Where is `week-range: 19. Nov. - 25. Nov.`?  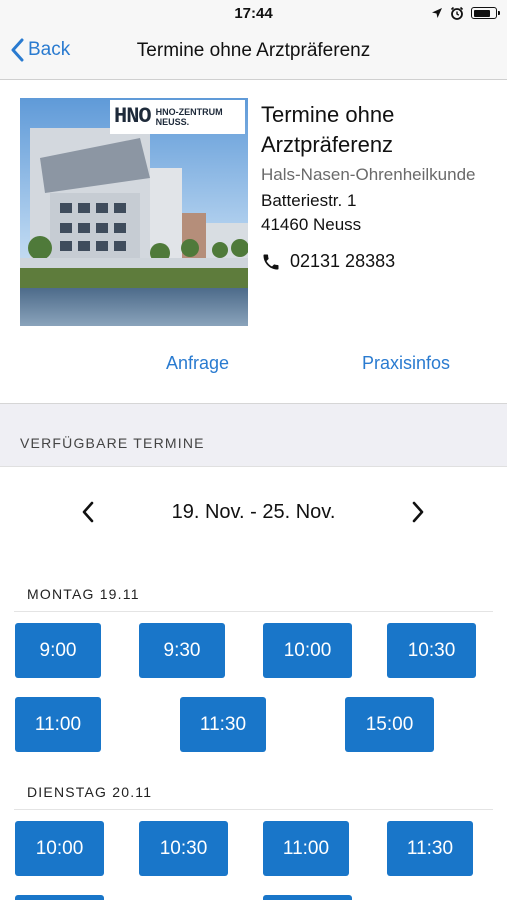 week-range: 19. Nov. - 25. Nov. is located at coordinates (253, 512).